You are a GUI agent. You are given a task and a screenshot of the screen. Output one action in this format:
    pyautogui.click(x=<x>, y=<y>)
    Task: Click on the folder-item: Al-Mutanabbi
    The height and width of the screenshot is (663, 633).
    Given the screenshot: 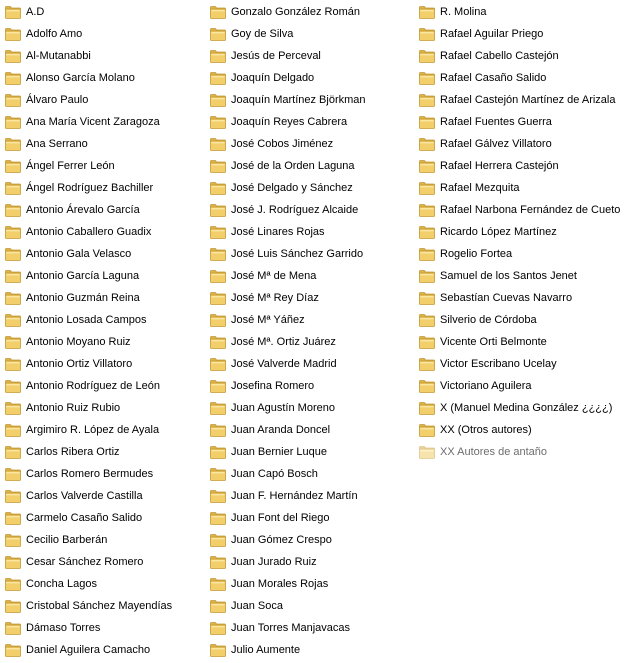 What is the action you would take?
    pyautogui.click(x=105, y=56)
    